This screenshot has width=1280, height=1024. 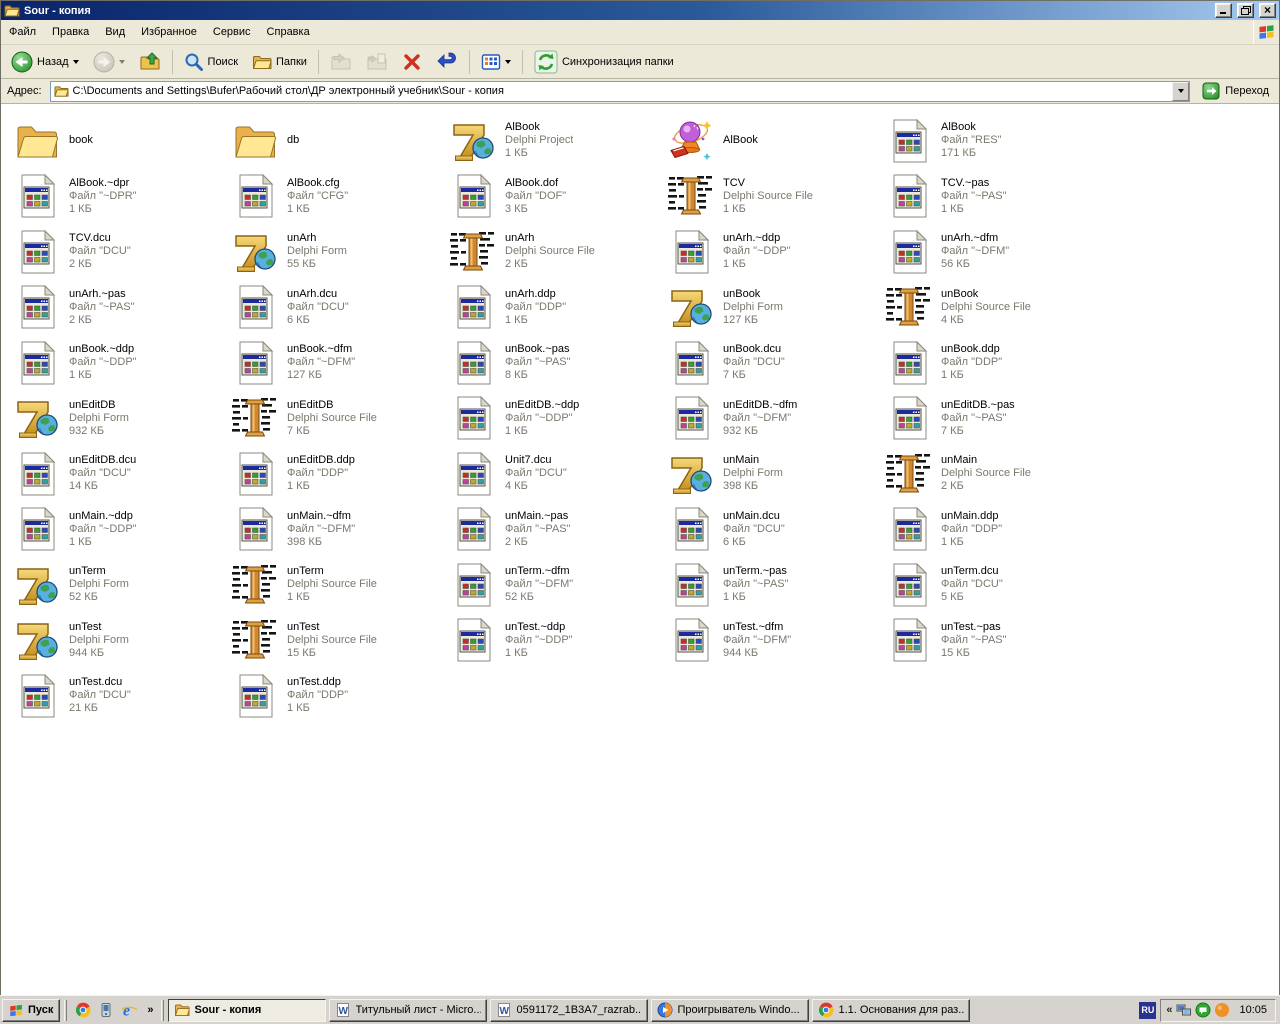 What do you see at coordinates (555, 197) in the screenshot?
I see `file-tile: AlBook.dof Файл "DOF" 3 КБ` at bounding box center [555, 197].